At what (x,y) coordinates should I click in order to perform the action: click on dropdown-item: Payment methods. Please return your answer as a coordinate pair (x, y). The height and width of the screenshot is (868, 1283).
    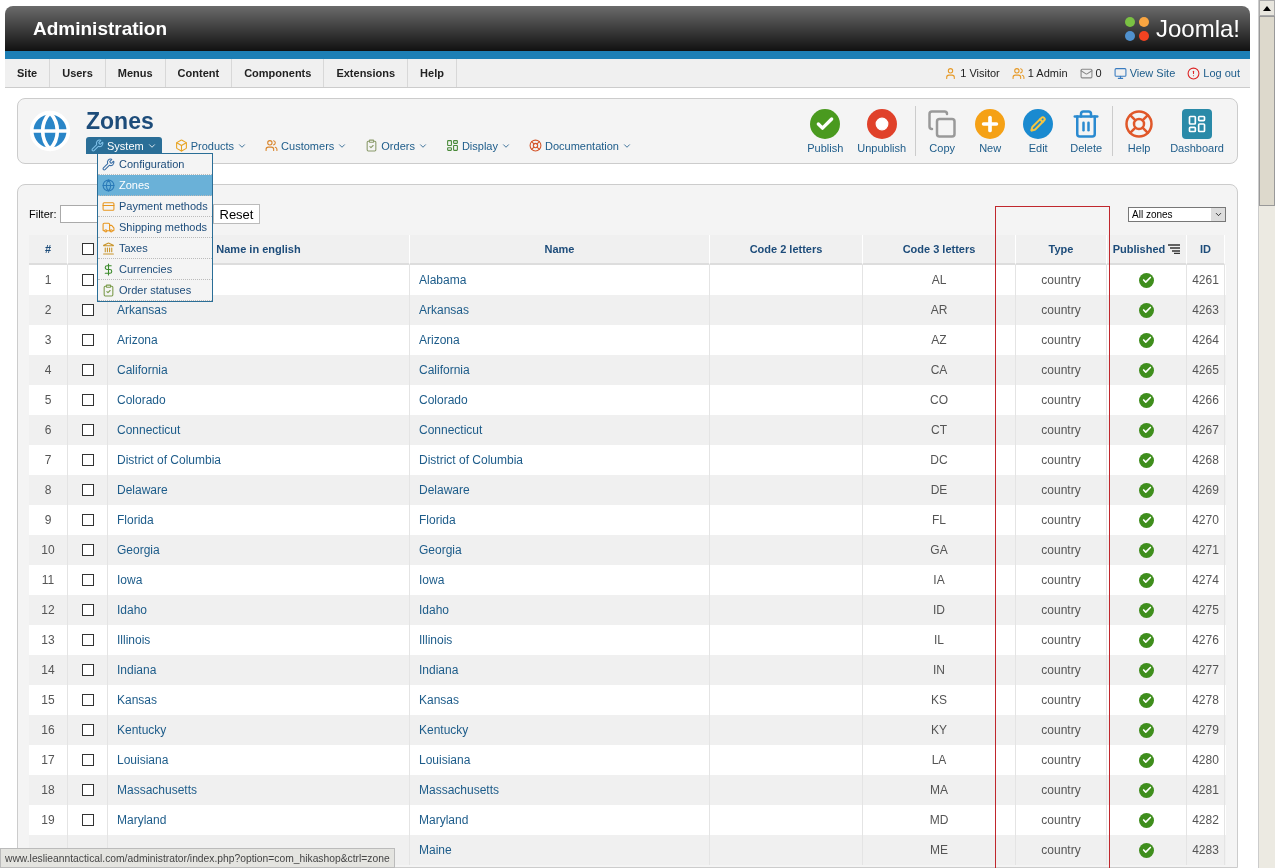
    Looking at the image, I should click on (155, 206).